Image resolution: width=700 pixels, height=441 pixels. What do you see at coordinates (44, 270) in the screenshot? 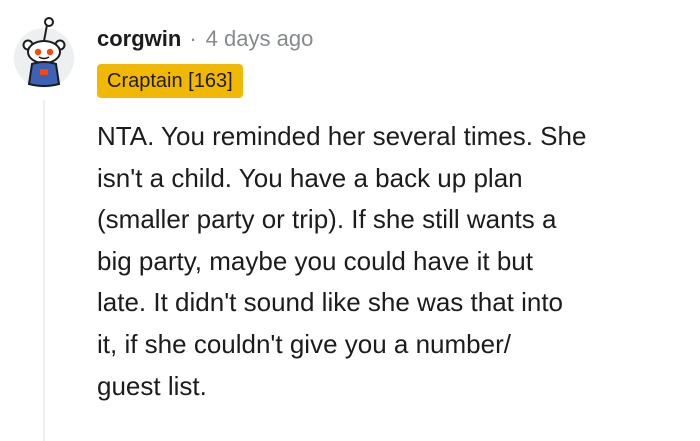
I see `thread-collapse-line` at bounding box center [44, 270].